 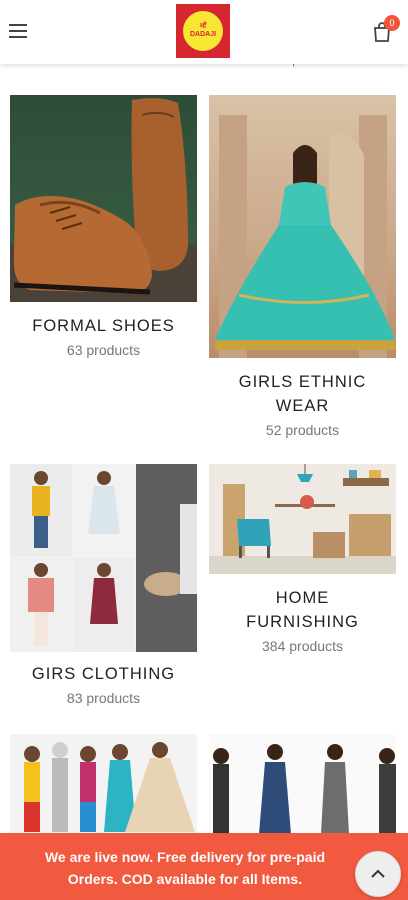 I want to click on category-image-formal-shoes, so click(x=103, y=198).